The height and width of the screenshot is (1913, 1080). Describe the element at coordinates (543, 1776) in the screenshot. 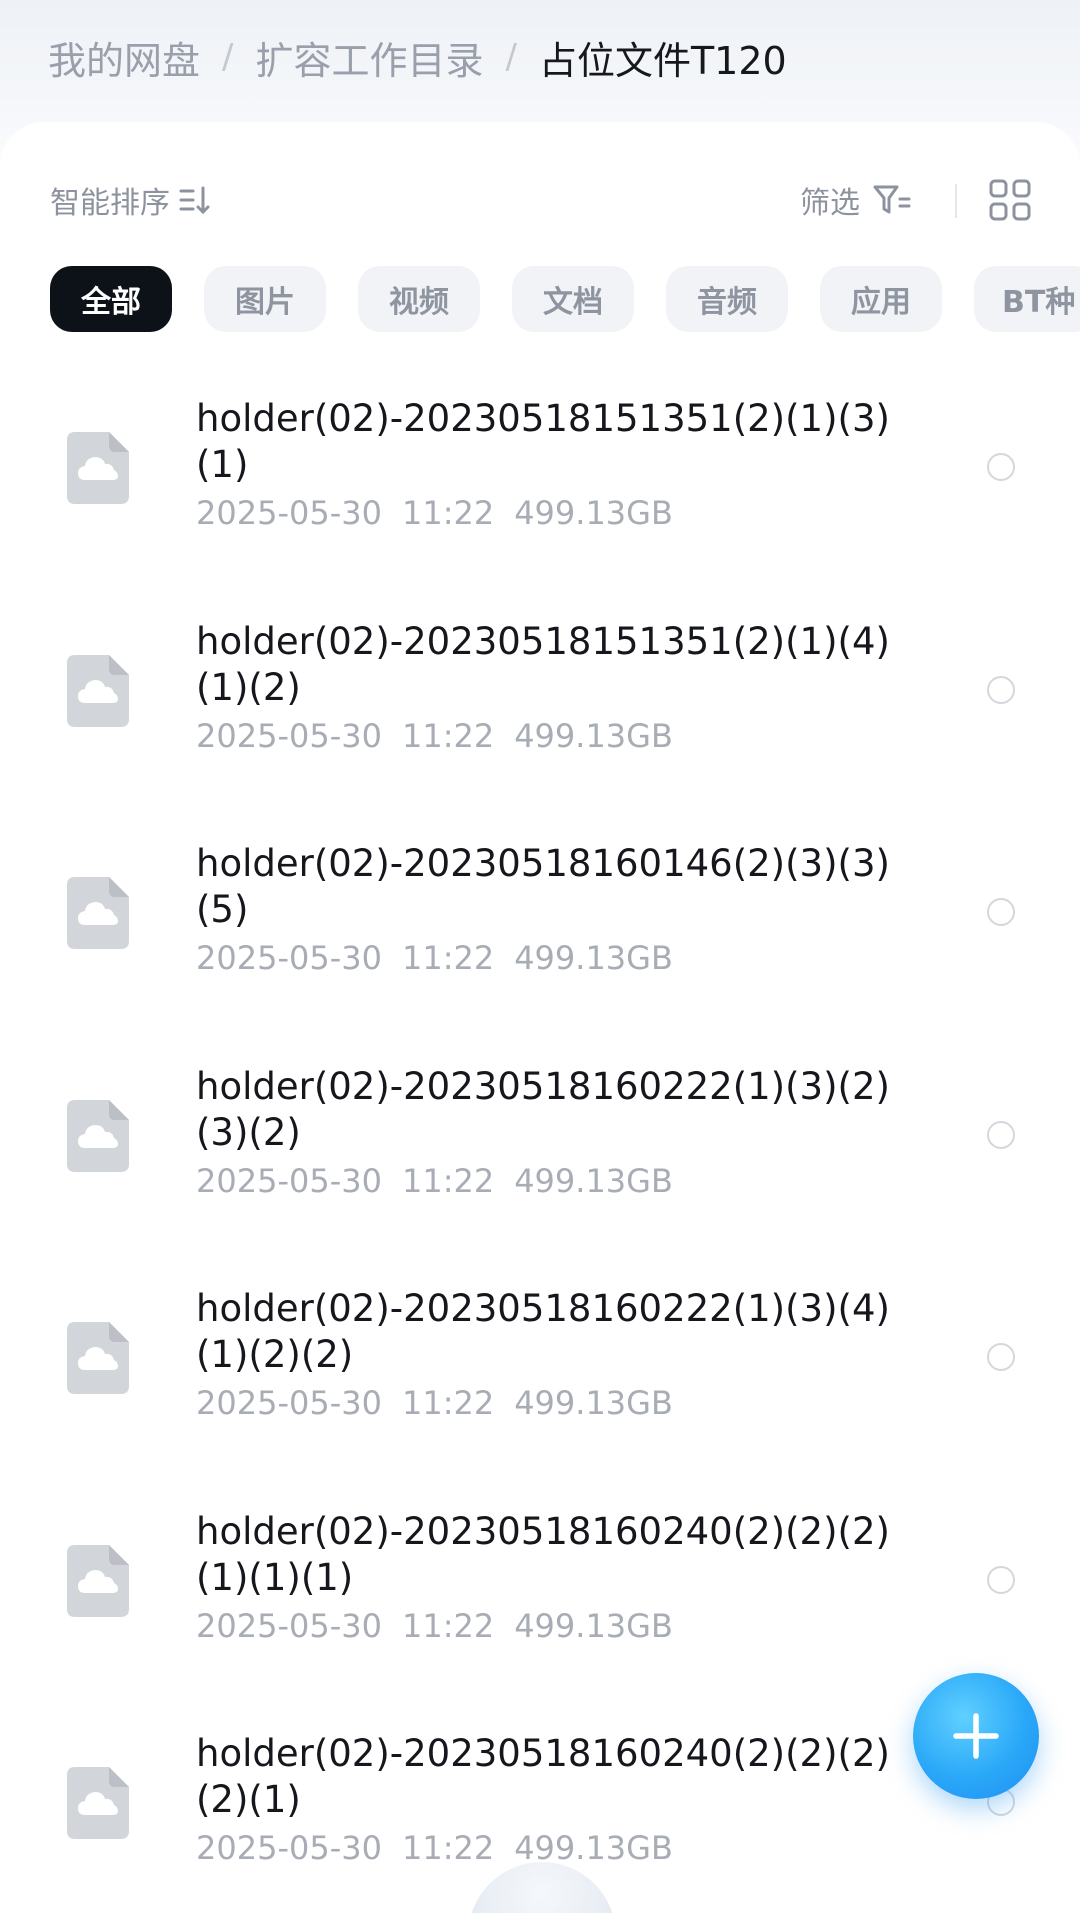

I see `file-name: holder(02)-20230518160240(2)(2)(2)(2)(1)` at that location.